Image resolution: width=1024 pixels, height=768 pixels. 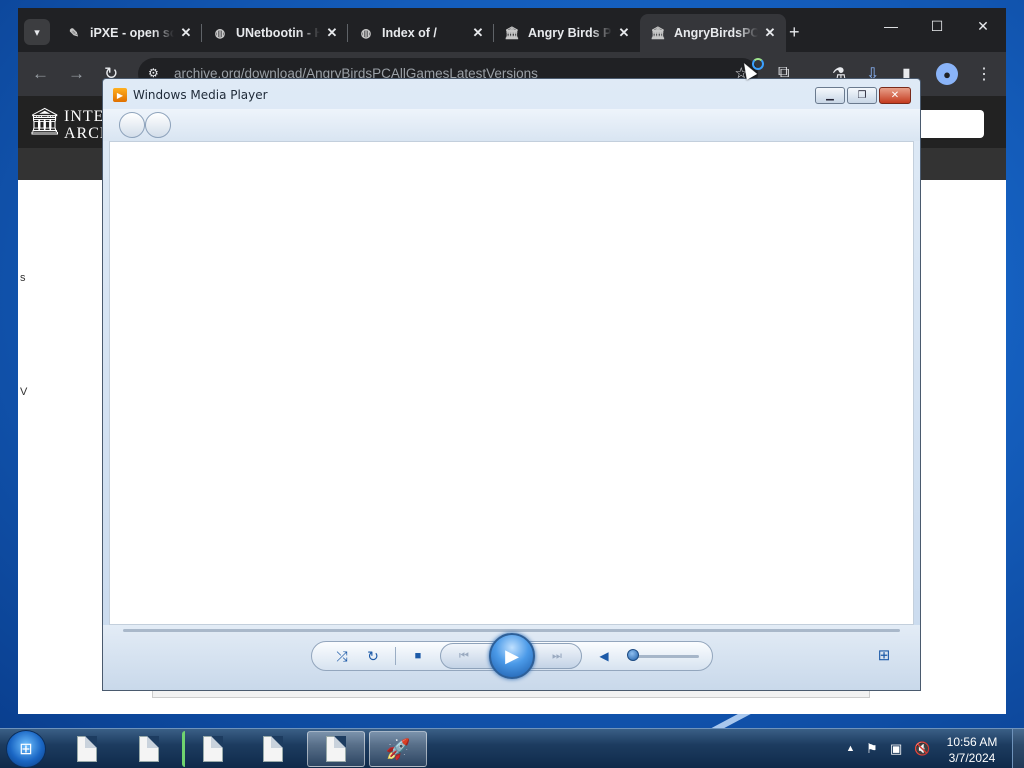 What do you see at coordinates (395, 656) in the screenshot?
I see `divider` at bounding box center [395, 656].